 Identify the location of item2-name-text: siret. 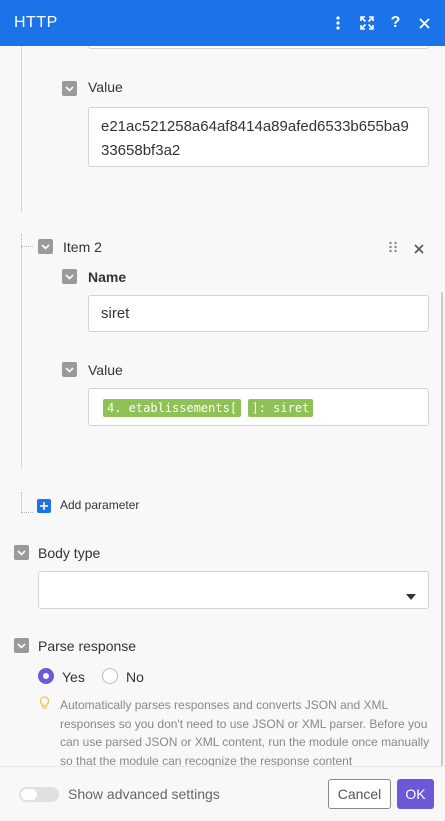
(115, 313).